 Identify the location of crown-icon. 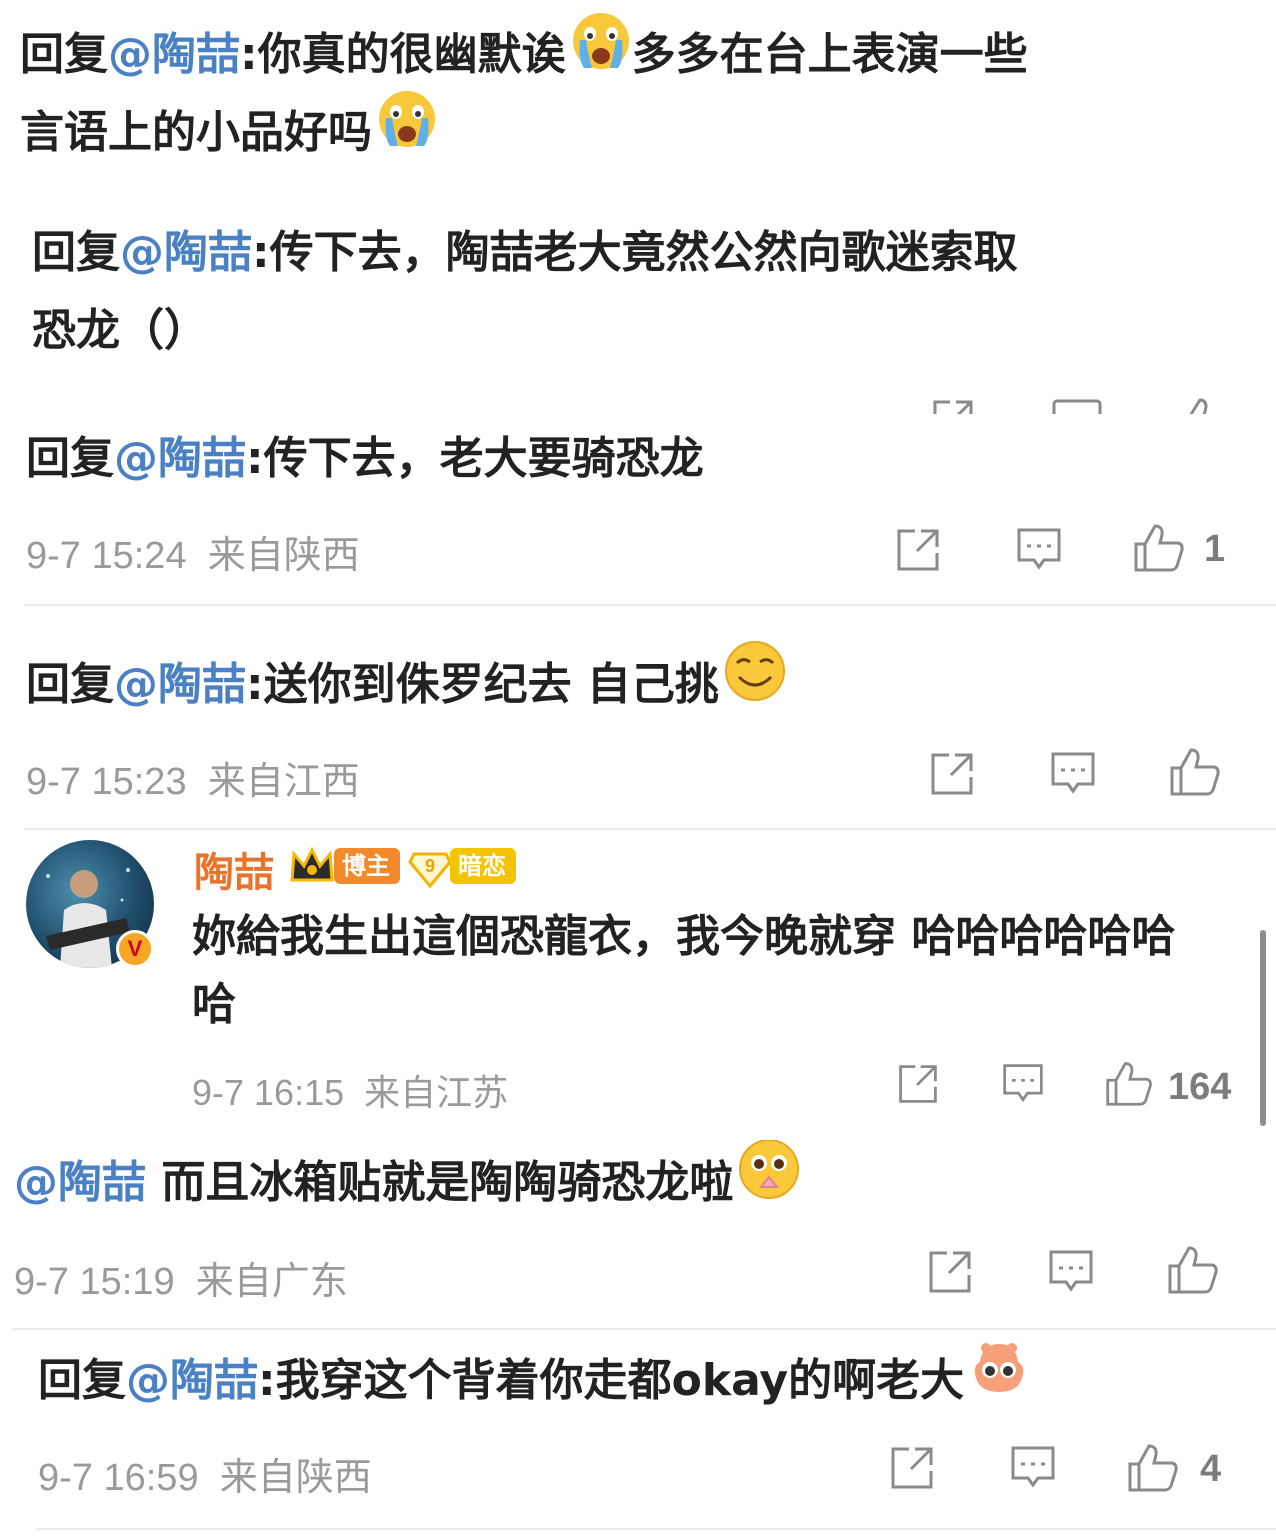
(312, 866).